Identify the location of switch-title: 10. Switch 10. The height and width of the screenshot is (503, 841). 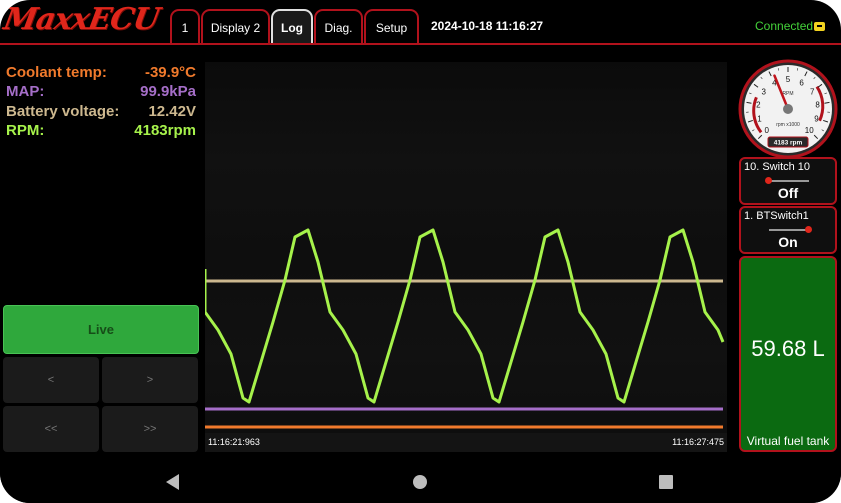
(777, 167).